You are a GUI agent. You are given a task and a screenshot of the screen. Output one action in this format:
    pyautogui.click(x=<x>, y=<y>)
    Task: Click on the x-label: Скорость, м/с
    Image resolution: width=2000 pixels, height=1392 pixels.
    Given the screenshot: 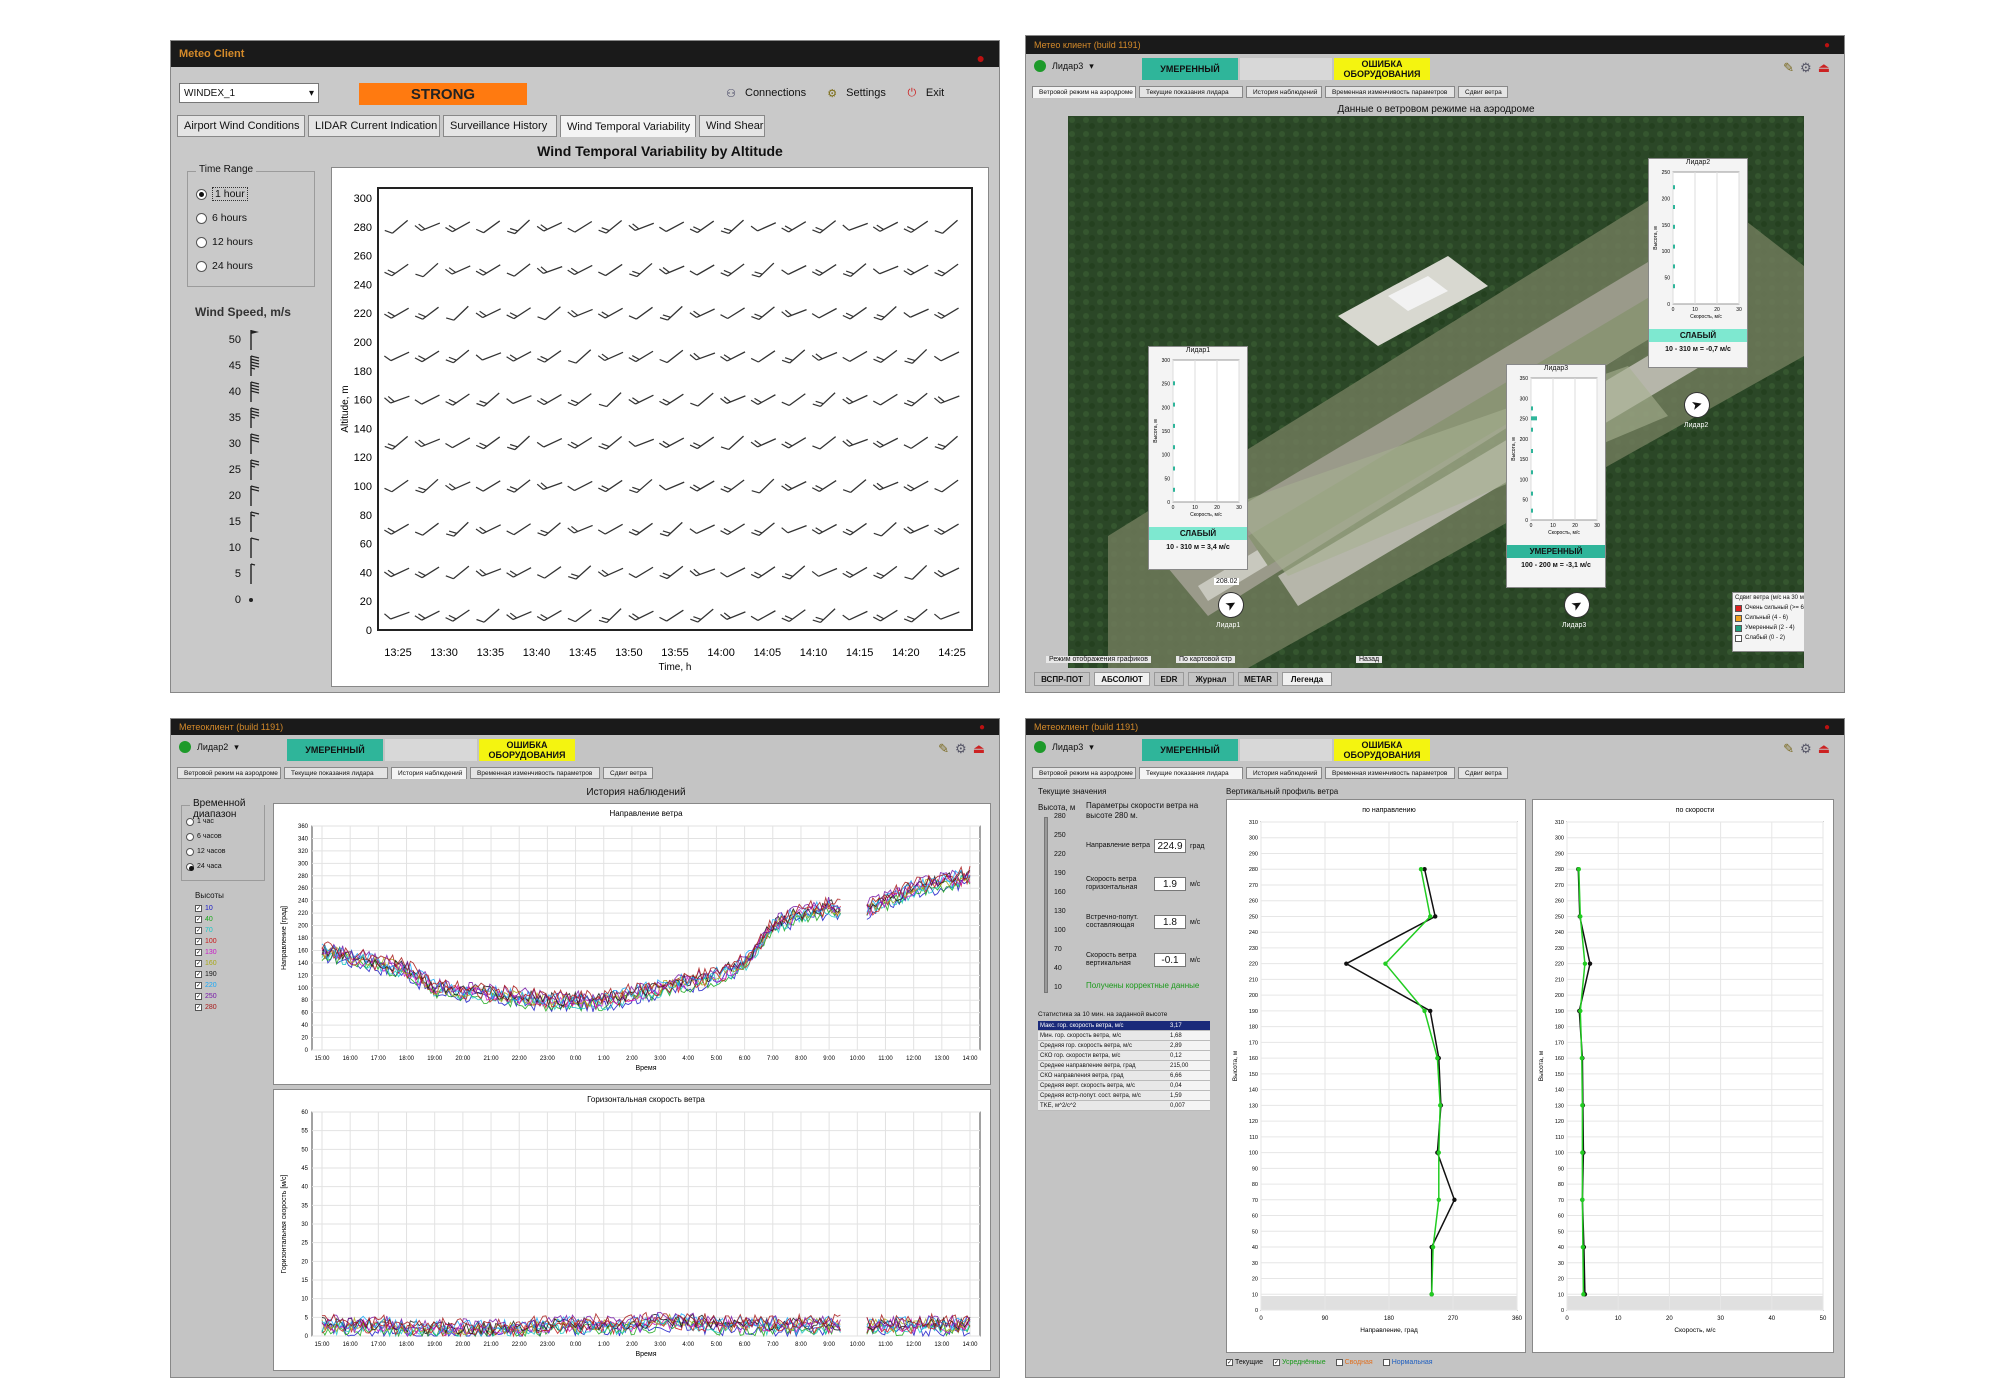 What is the action you would take?
    pyautogui.click(x=1706, y=317)
    